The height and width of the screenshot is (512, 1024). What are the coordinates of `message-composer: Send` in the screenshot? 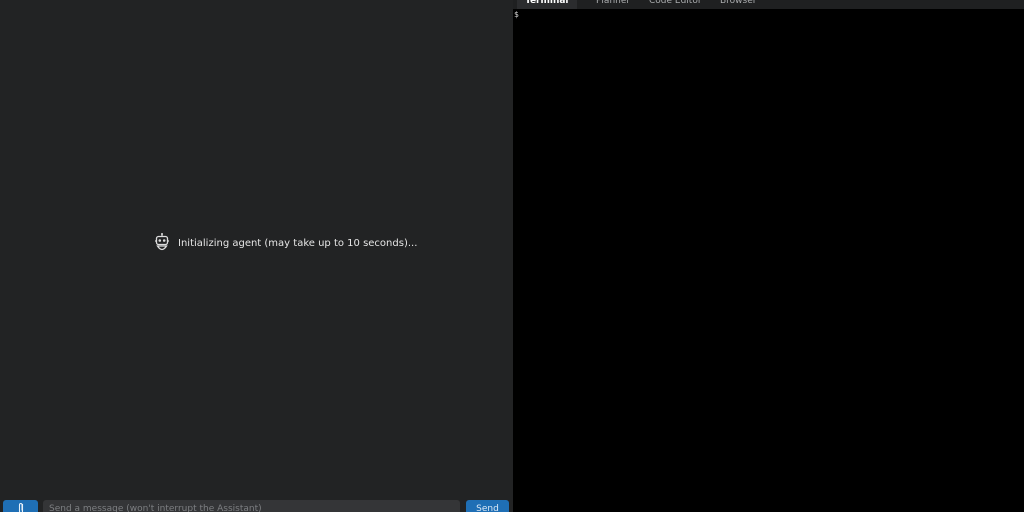 It's located at (256, 506).